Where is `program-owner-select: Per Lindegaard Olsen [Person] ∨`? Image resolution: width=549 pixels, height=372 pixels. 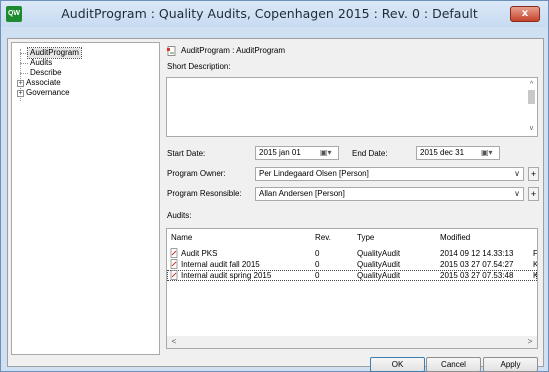 program-owner-select: Per Lindegaard Olsen [Person] ∨ is located at coordinates (389, 174).